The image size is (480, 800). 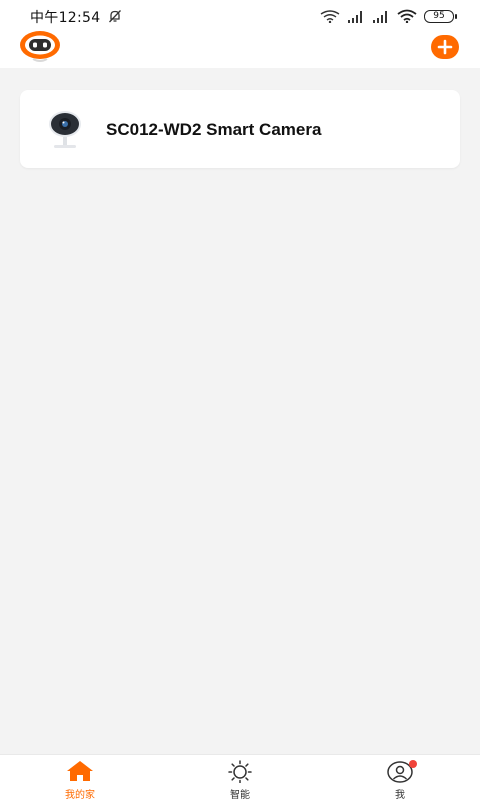 What do you see at coordinates (330, 16) in the screenshot?
I see `hd-wifi-icon` at bounding box center [330, 16].